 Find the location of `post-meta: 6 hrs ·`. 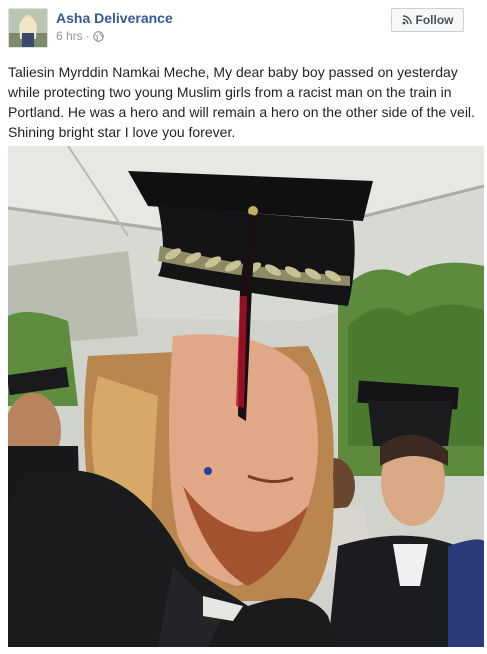

post-meta: 6 hrs · is located at coordinates (80, 36).